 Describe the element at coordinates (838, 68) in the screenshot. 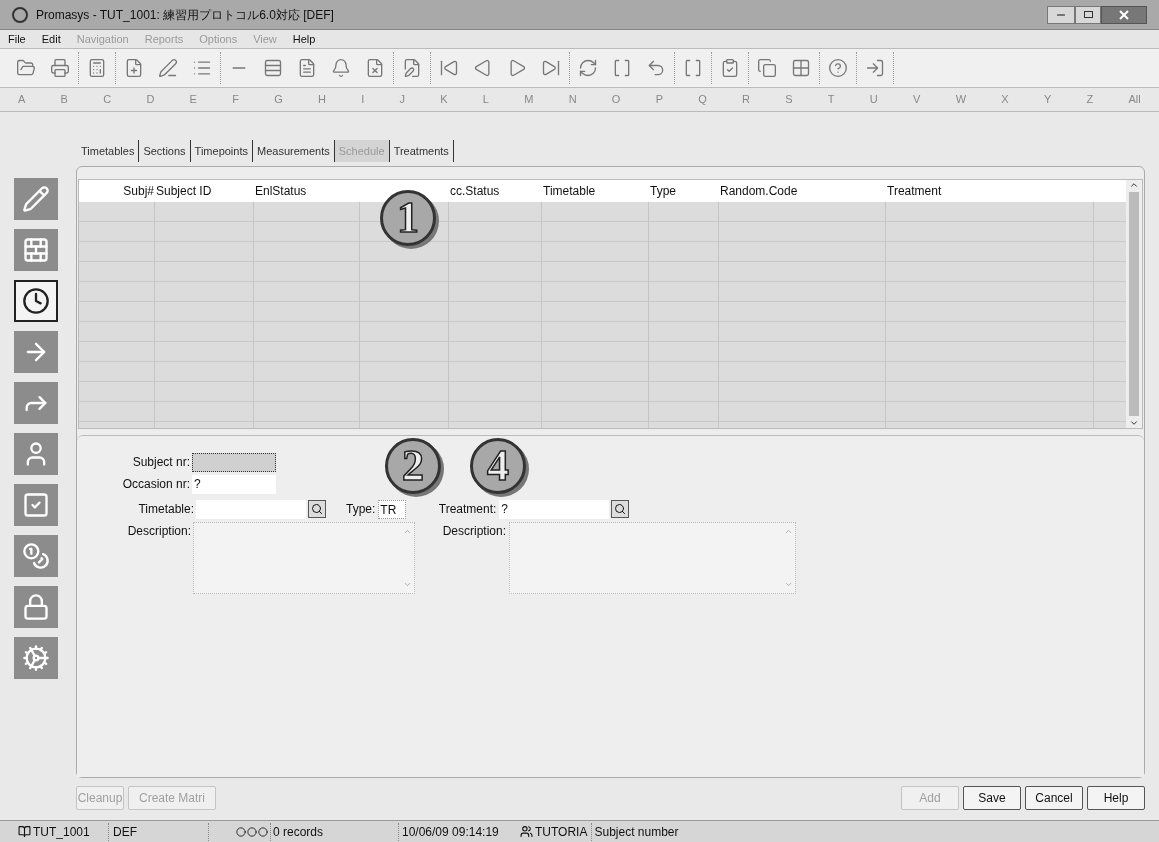

I see `help-icon` at that location.